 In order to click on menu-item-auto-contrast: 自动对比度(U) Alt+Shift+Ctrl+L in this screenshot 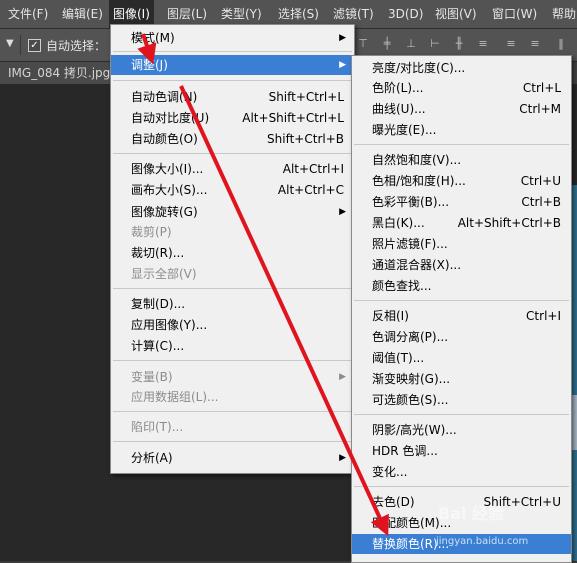, I will do `click(232, 118)`.